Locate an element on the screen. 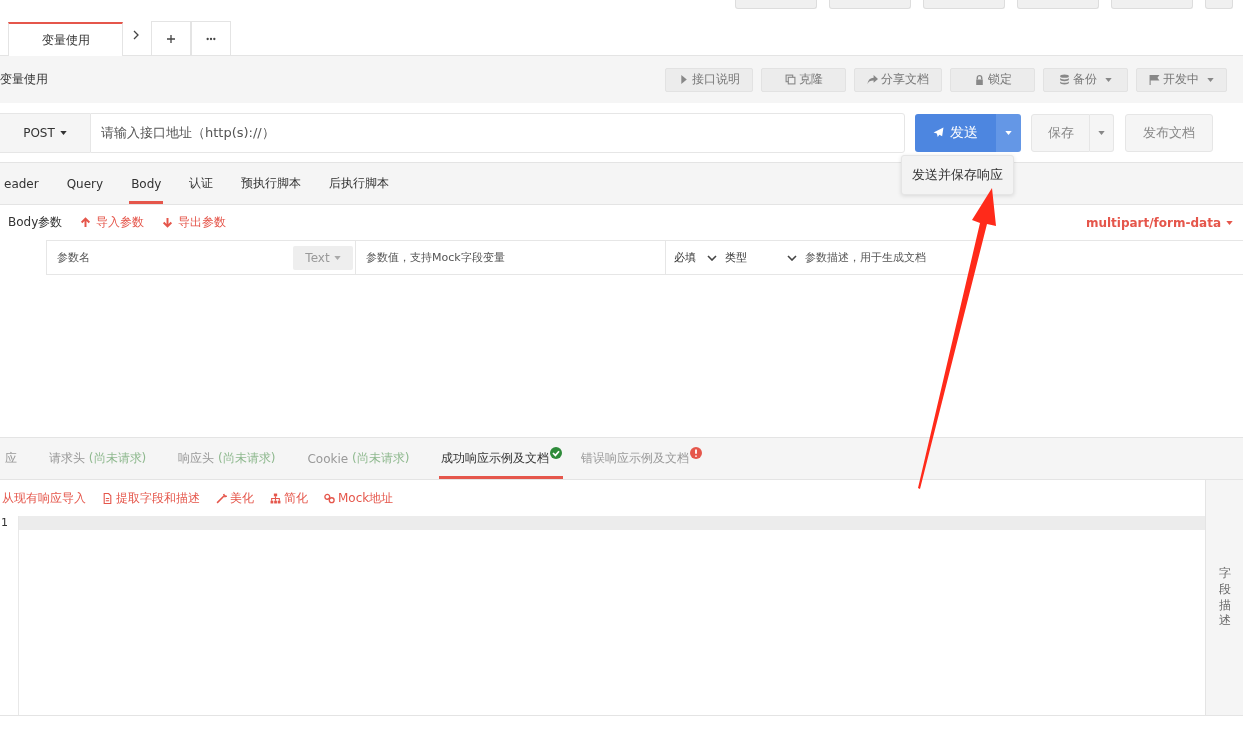  response-action-link: 简化 is located at coordinates (289, 498).